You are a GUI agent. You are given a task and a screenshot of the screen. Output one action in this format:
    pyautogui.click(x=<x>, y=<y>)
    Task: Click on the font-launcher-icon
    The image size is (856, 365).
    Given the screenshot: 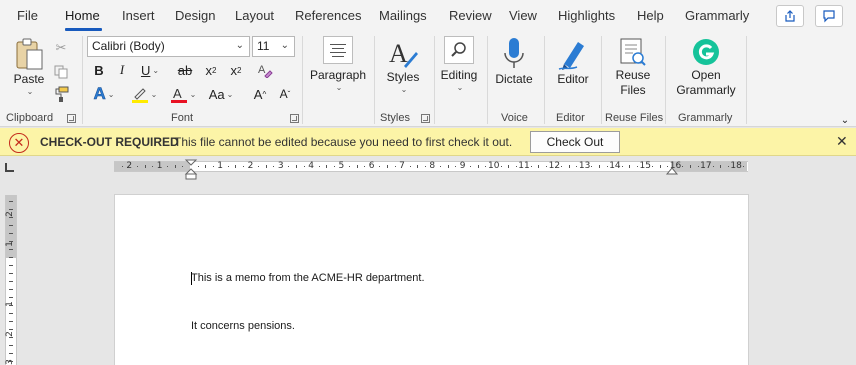 What is the action you would take?
    pyautogui.click(x=294, y=118)
    